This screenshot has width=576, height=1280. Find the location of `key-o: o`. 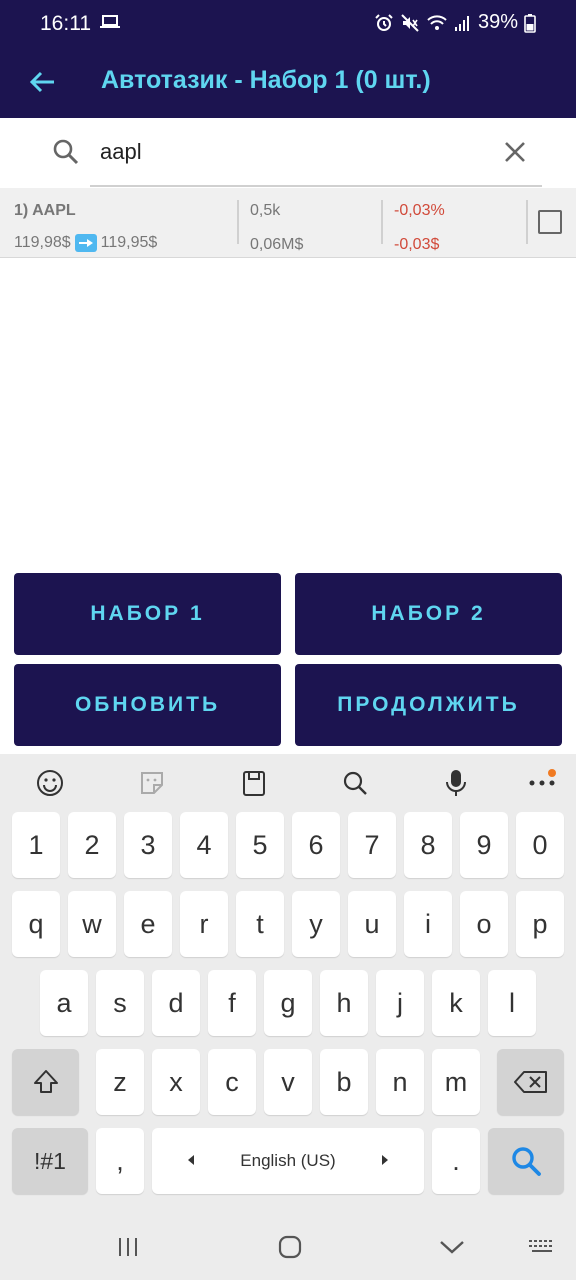

key-o: o is located at coordinates (484, 924).